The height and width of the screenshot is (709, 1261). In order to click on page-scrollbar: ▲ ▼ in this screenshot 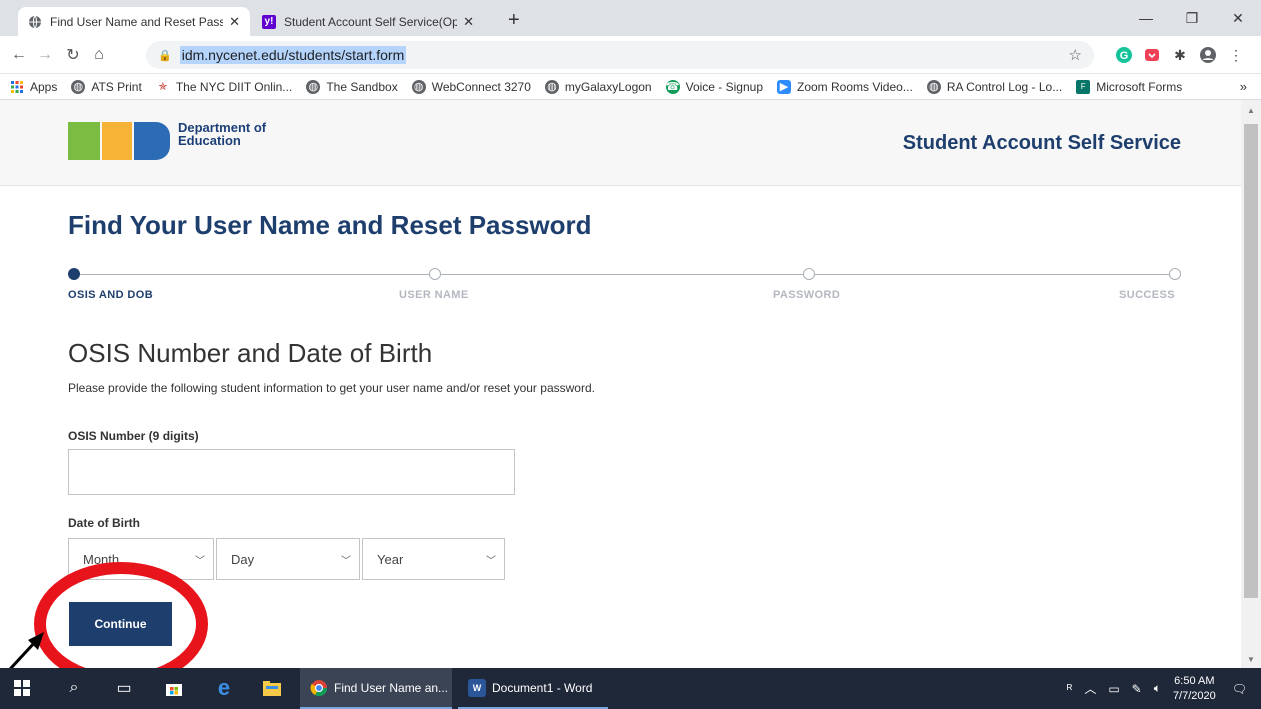, I will do `click(1251, 384)`.